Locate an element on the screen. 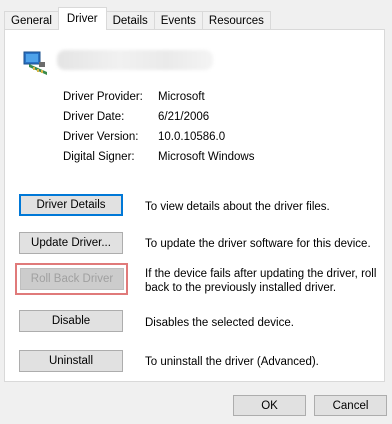  property-label: Driver Version: is located at coordinates (101, 137).